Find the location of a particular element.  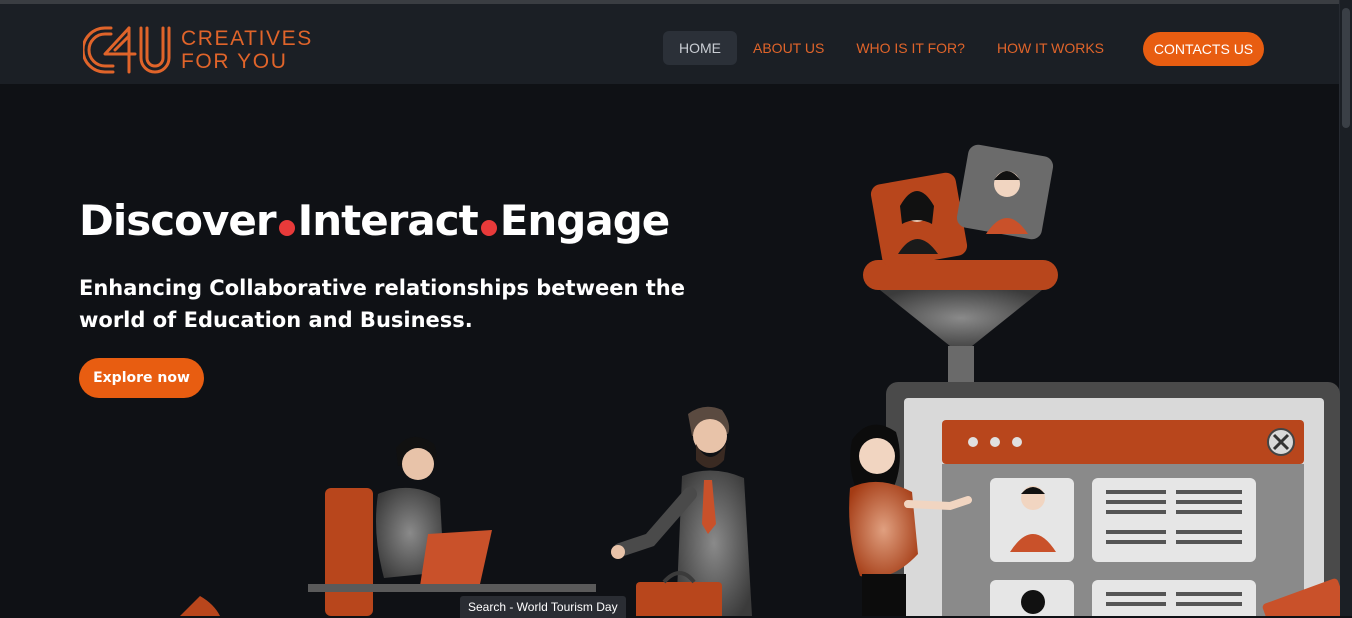

avatar-card-man is located at coordinates (1005, 192).